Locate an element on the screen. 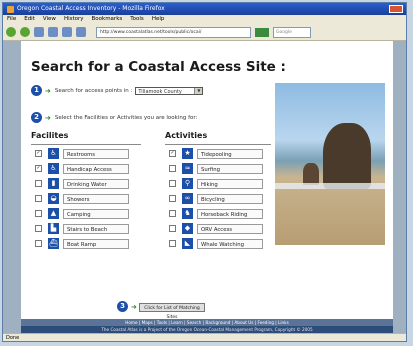  menu-history: History is located at coordinates (74, 19).